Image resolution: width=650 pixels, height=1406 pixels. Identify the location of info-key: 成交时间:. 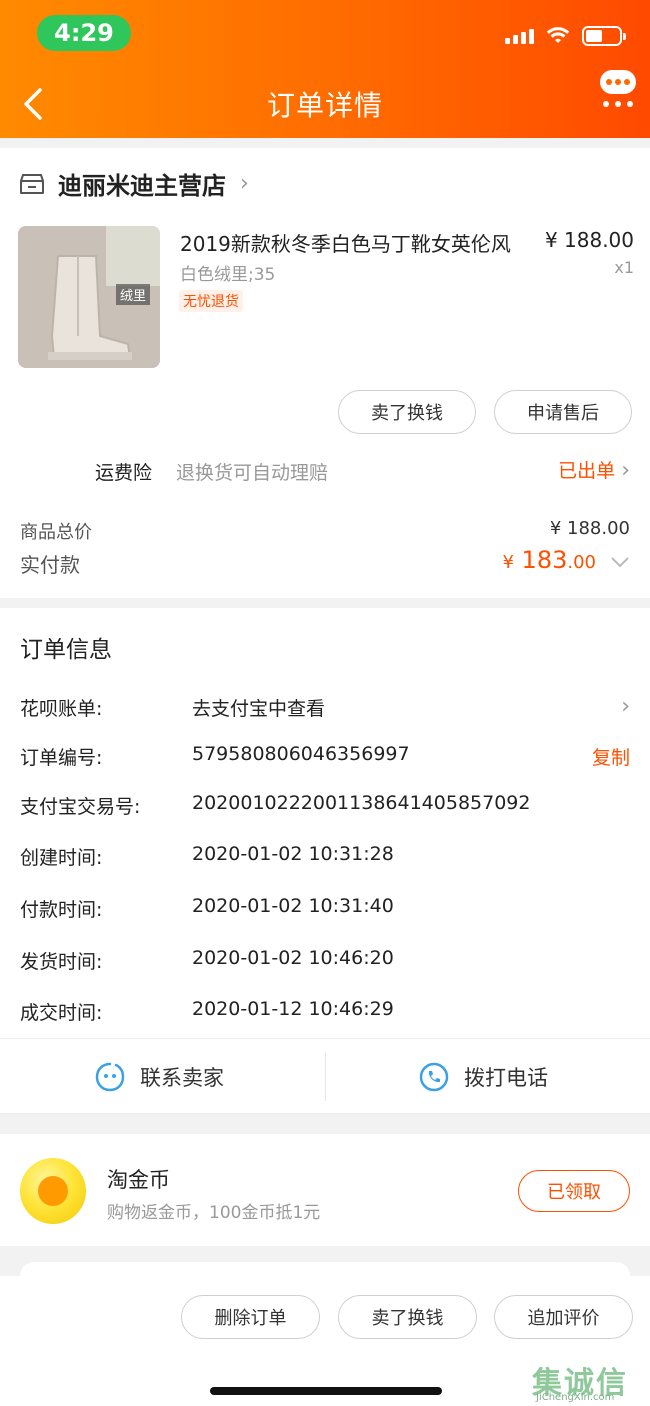
(61, 1013).